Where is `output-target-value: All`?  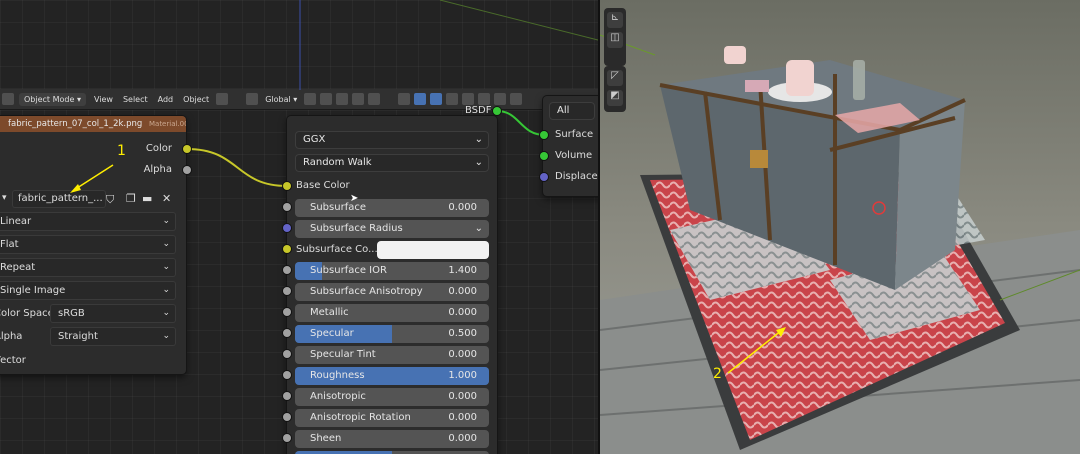
output-target-value: All is located at coordinates (563, 110).